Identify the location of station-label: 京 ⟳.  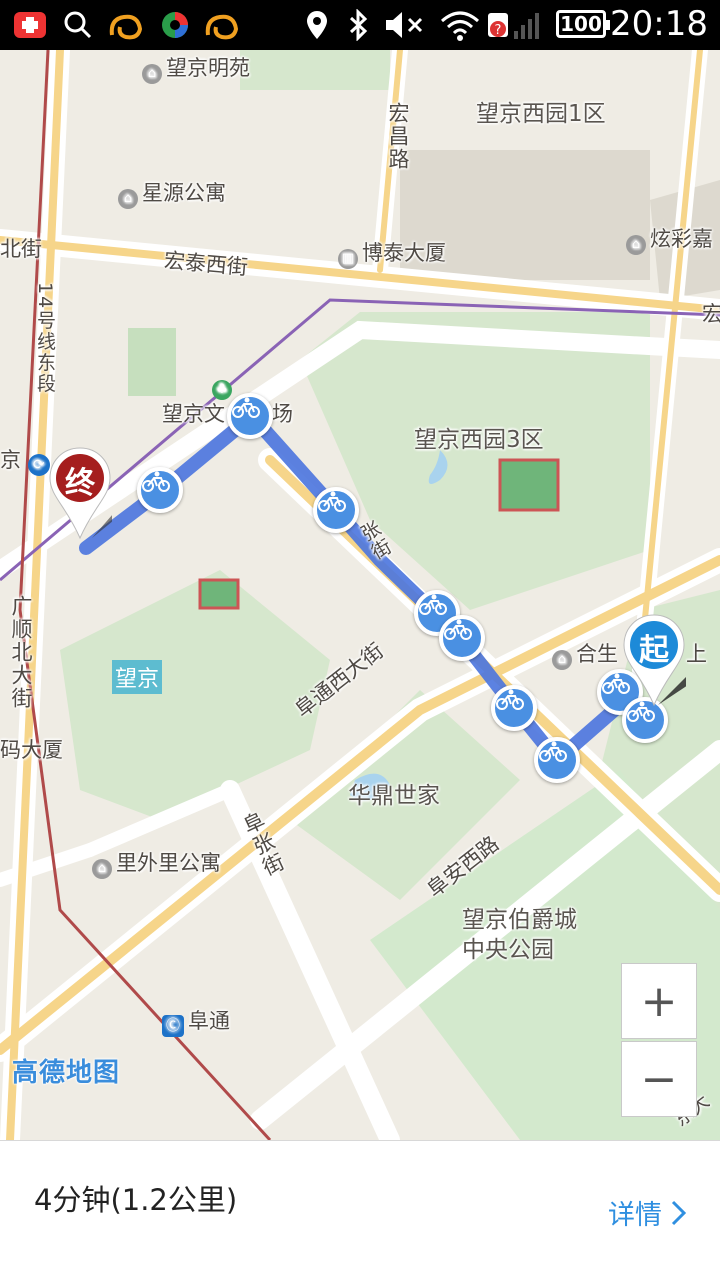
(27, 460).